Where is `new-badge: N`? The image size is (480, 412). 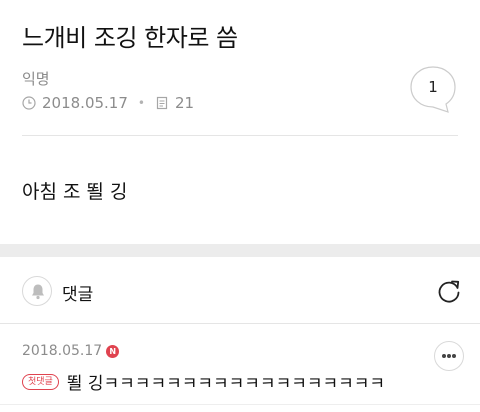
new-badge: N is located at coordinates (113, 351).